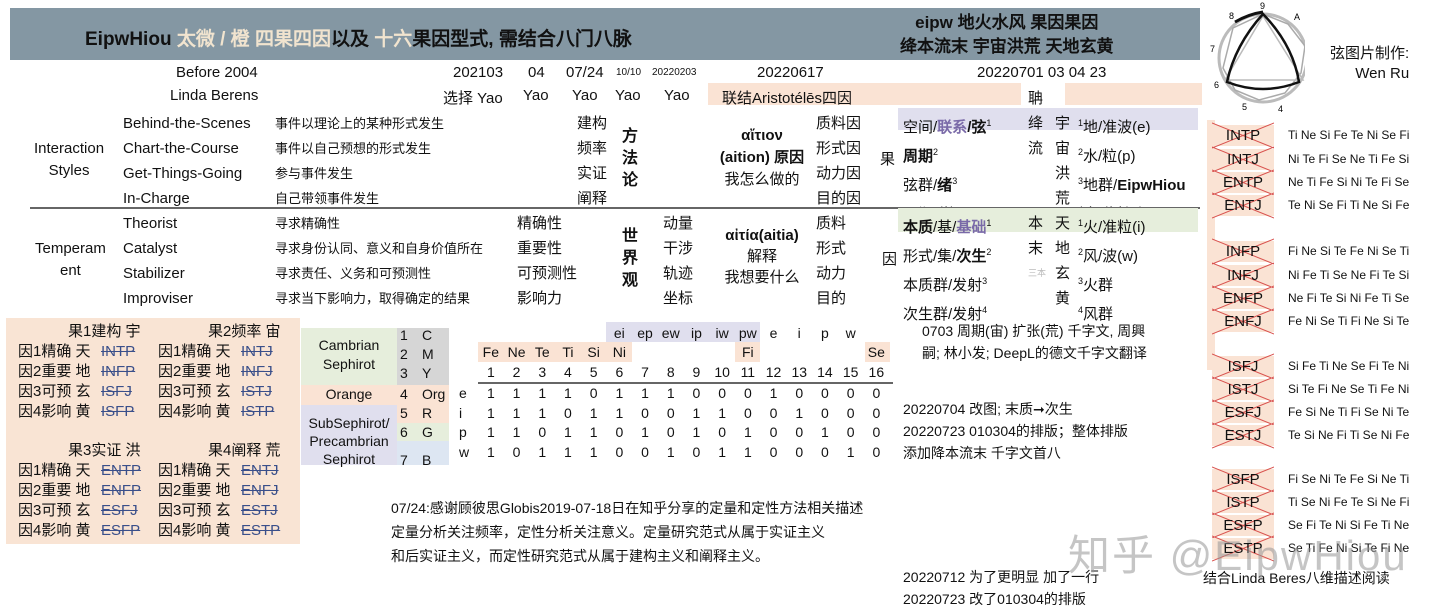 The image size is (1440, 611). I want to click on label-line: SubSephirot/, so click(349, 423).